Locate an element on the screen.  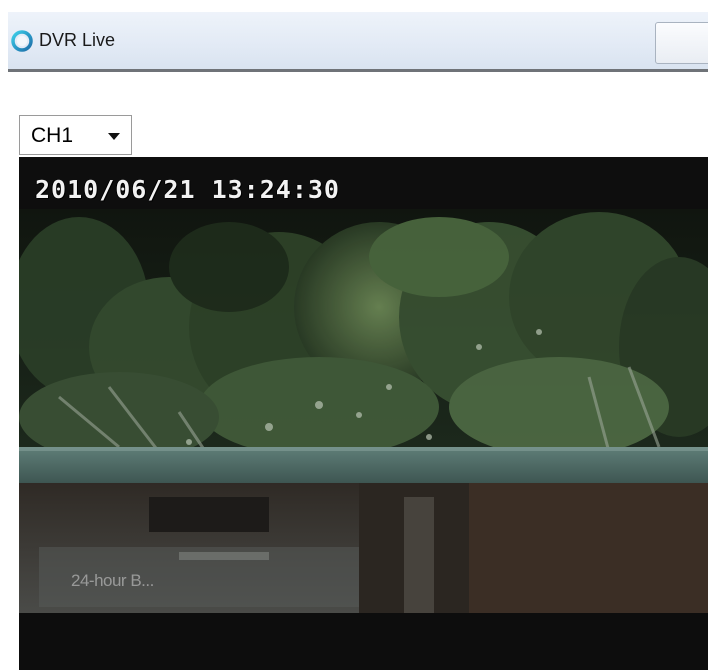
channel-selected-value: CH1 is located at coordinates (52, 135).